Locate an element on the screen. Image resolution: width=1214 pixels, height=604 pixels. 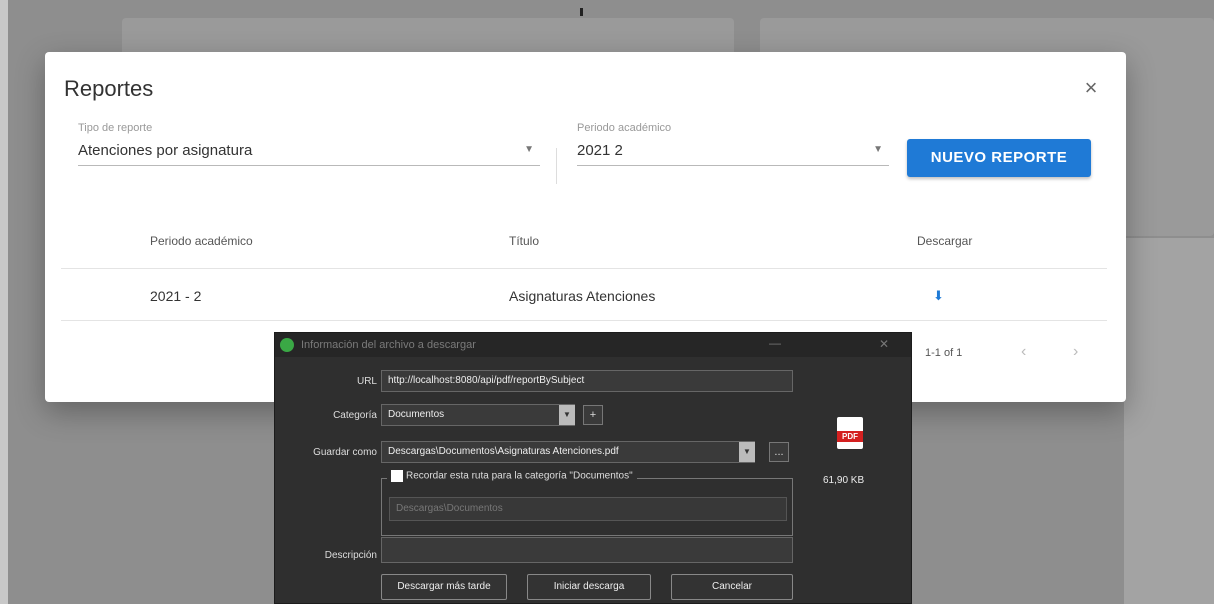
save-as-label: Guardar como is located at coordinates (345, 452).